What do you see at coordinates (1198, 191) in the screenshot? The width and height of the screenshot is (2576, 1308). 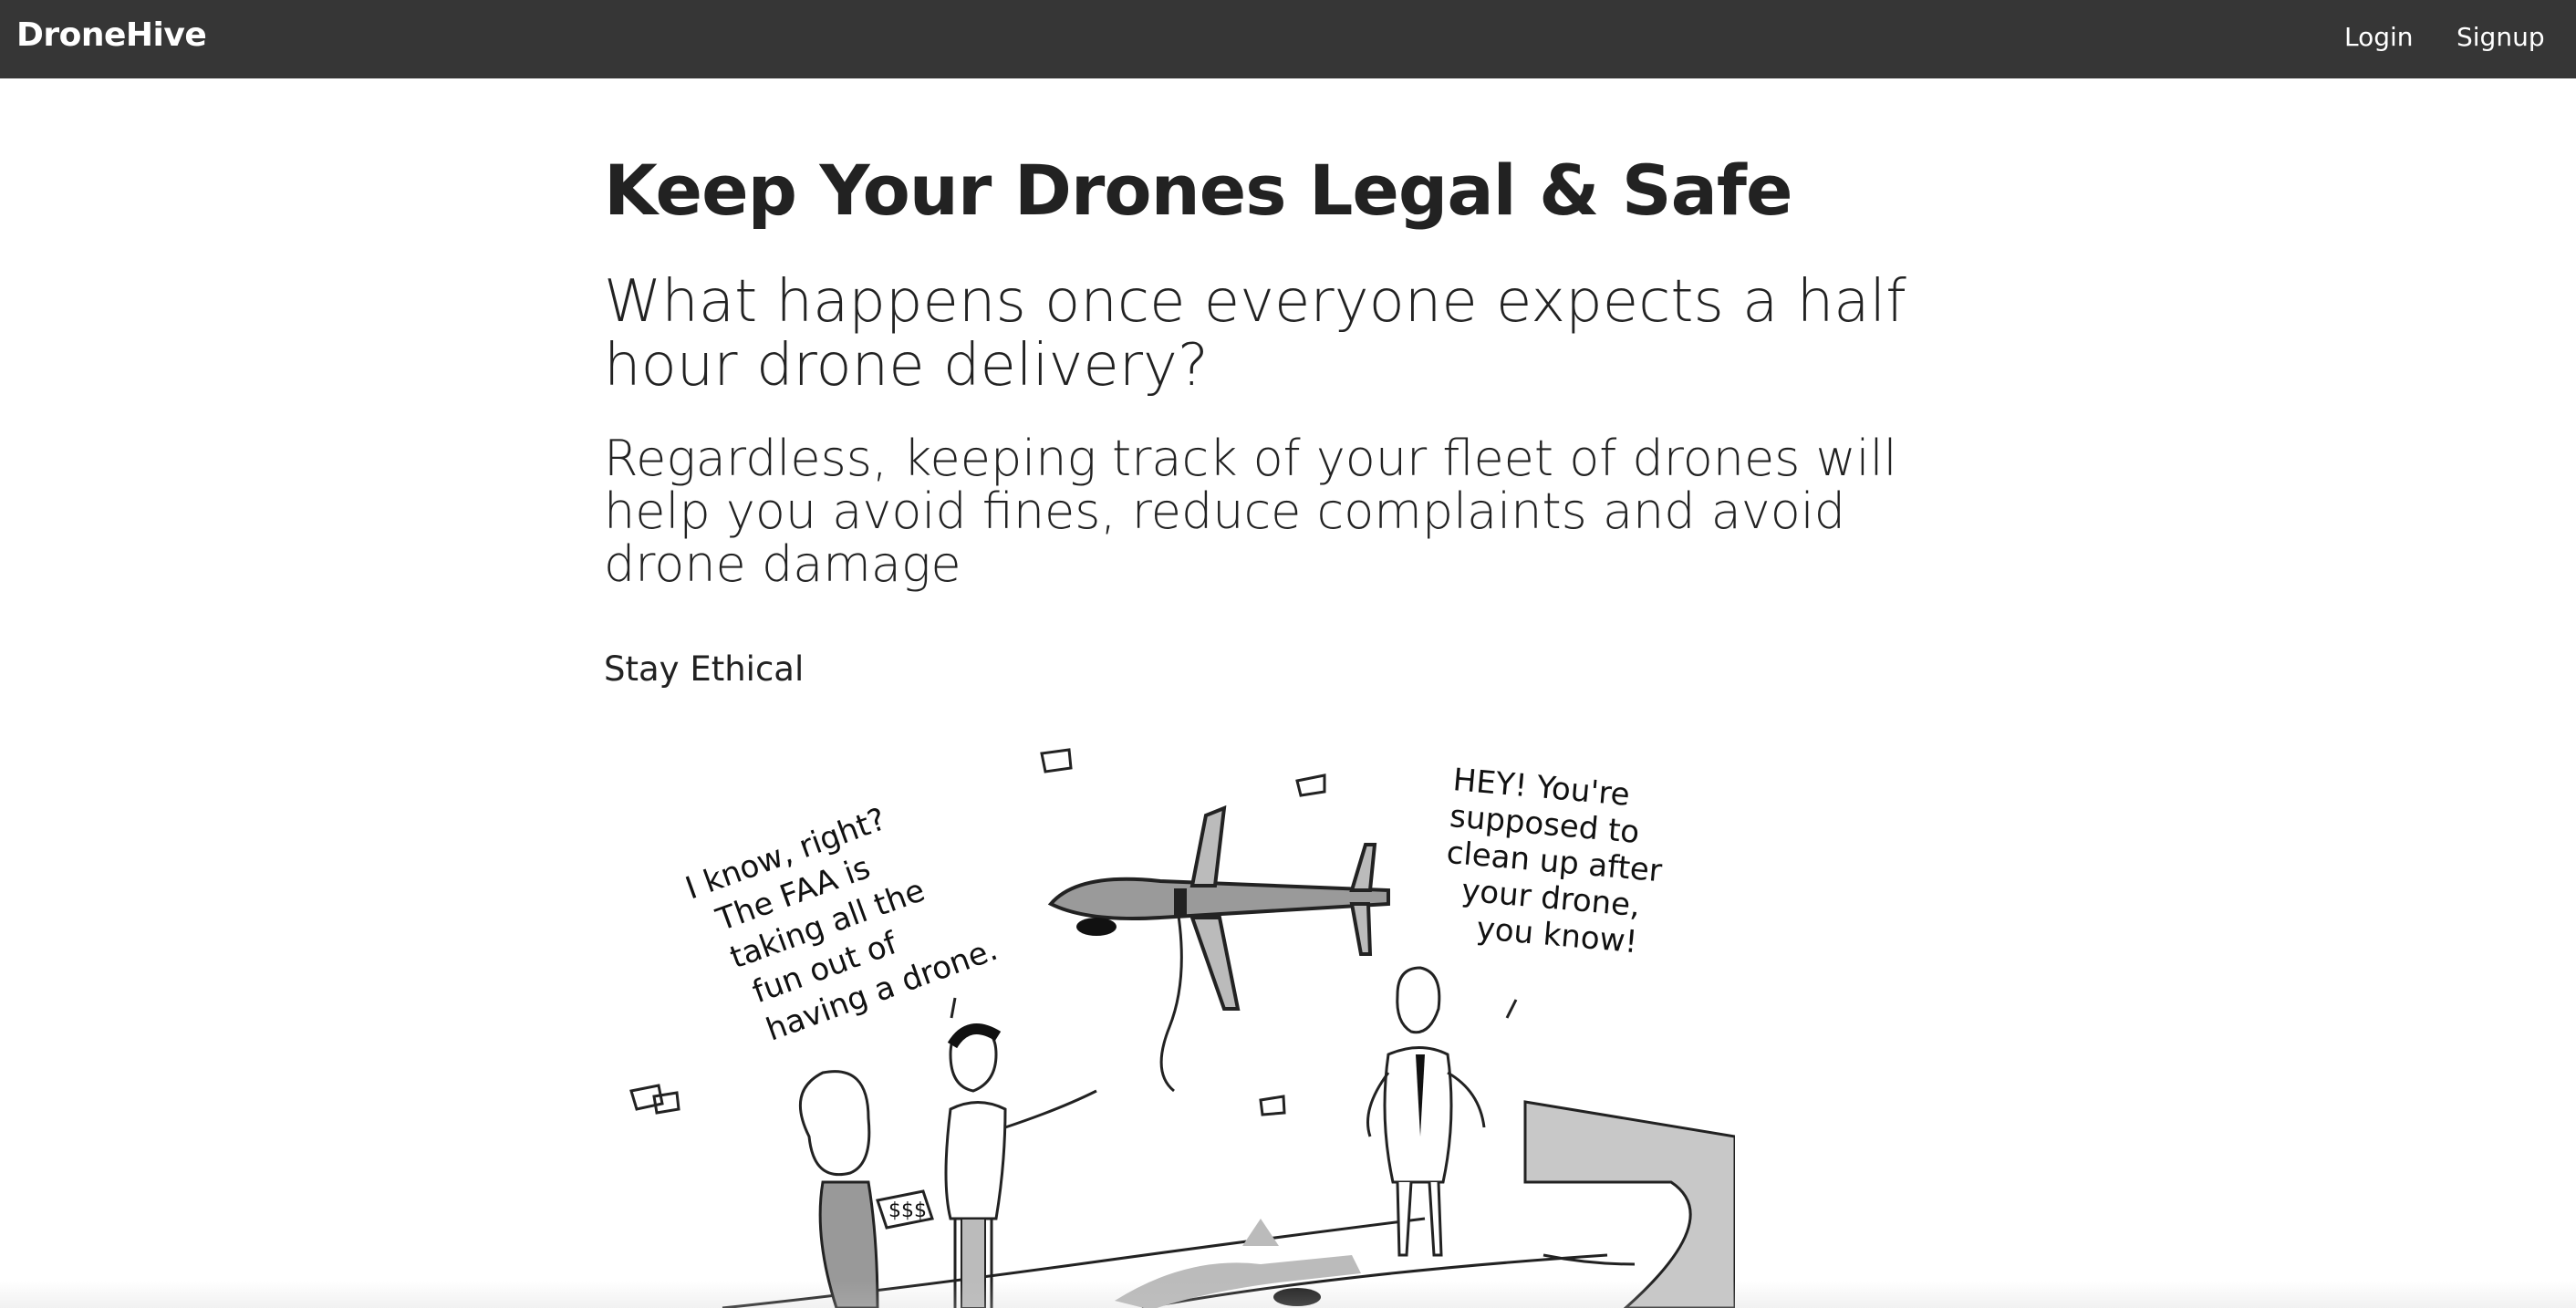 I see `page-title: Keep Your Drones Legal & Safe` at bounding box center [1198, 191].